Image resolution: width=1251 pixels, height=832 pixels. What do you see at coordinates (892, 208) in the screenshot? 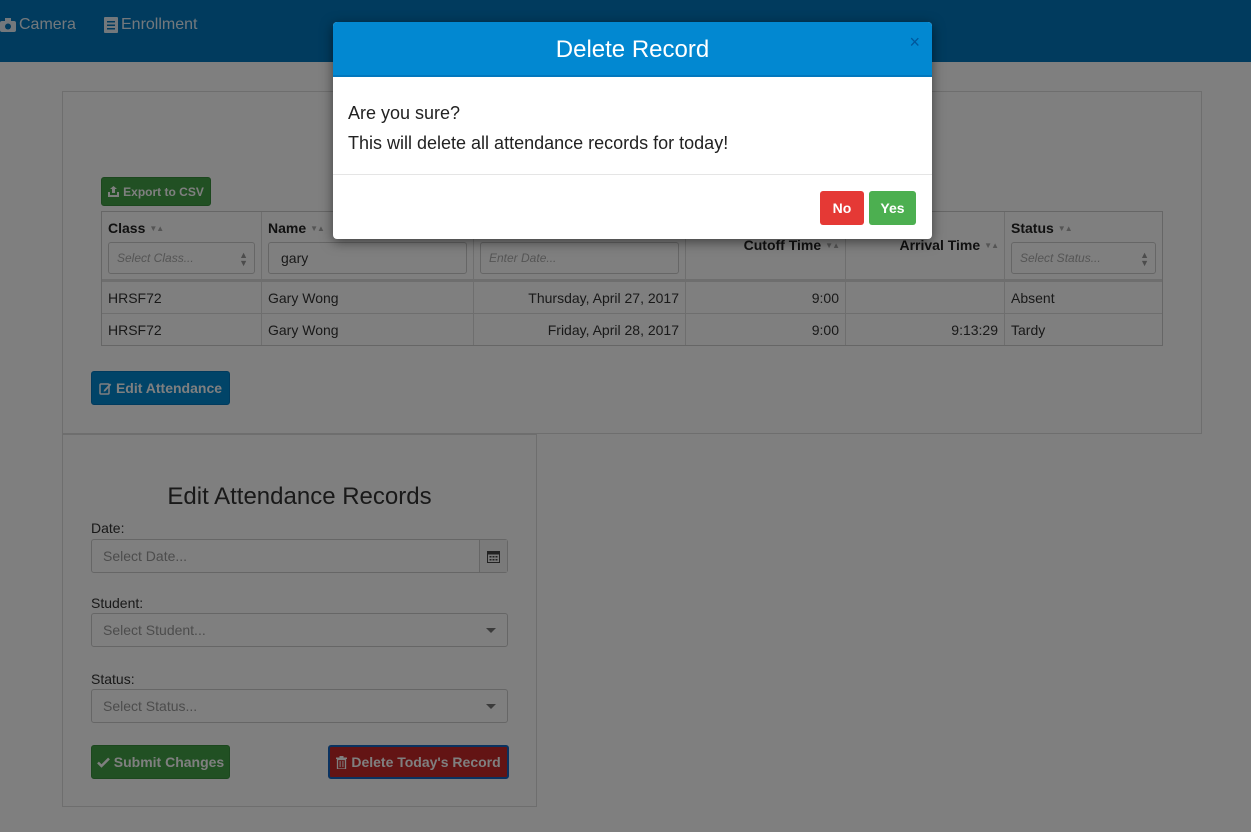
I see `yes-button: Yes` at bounding box center [892, 208].